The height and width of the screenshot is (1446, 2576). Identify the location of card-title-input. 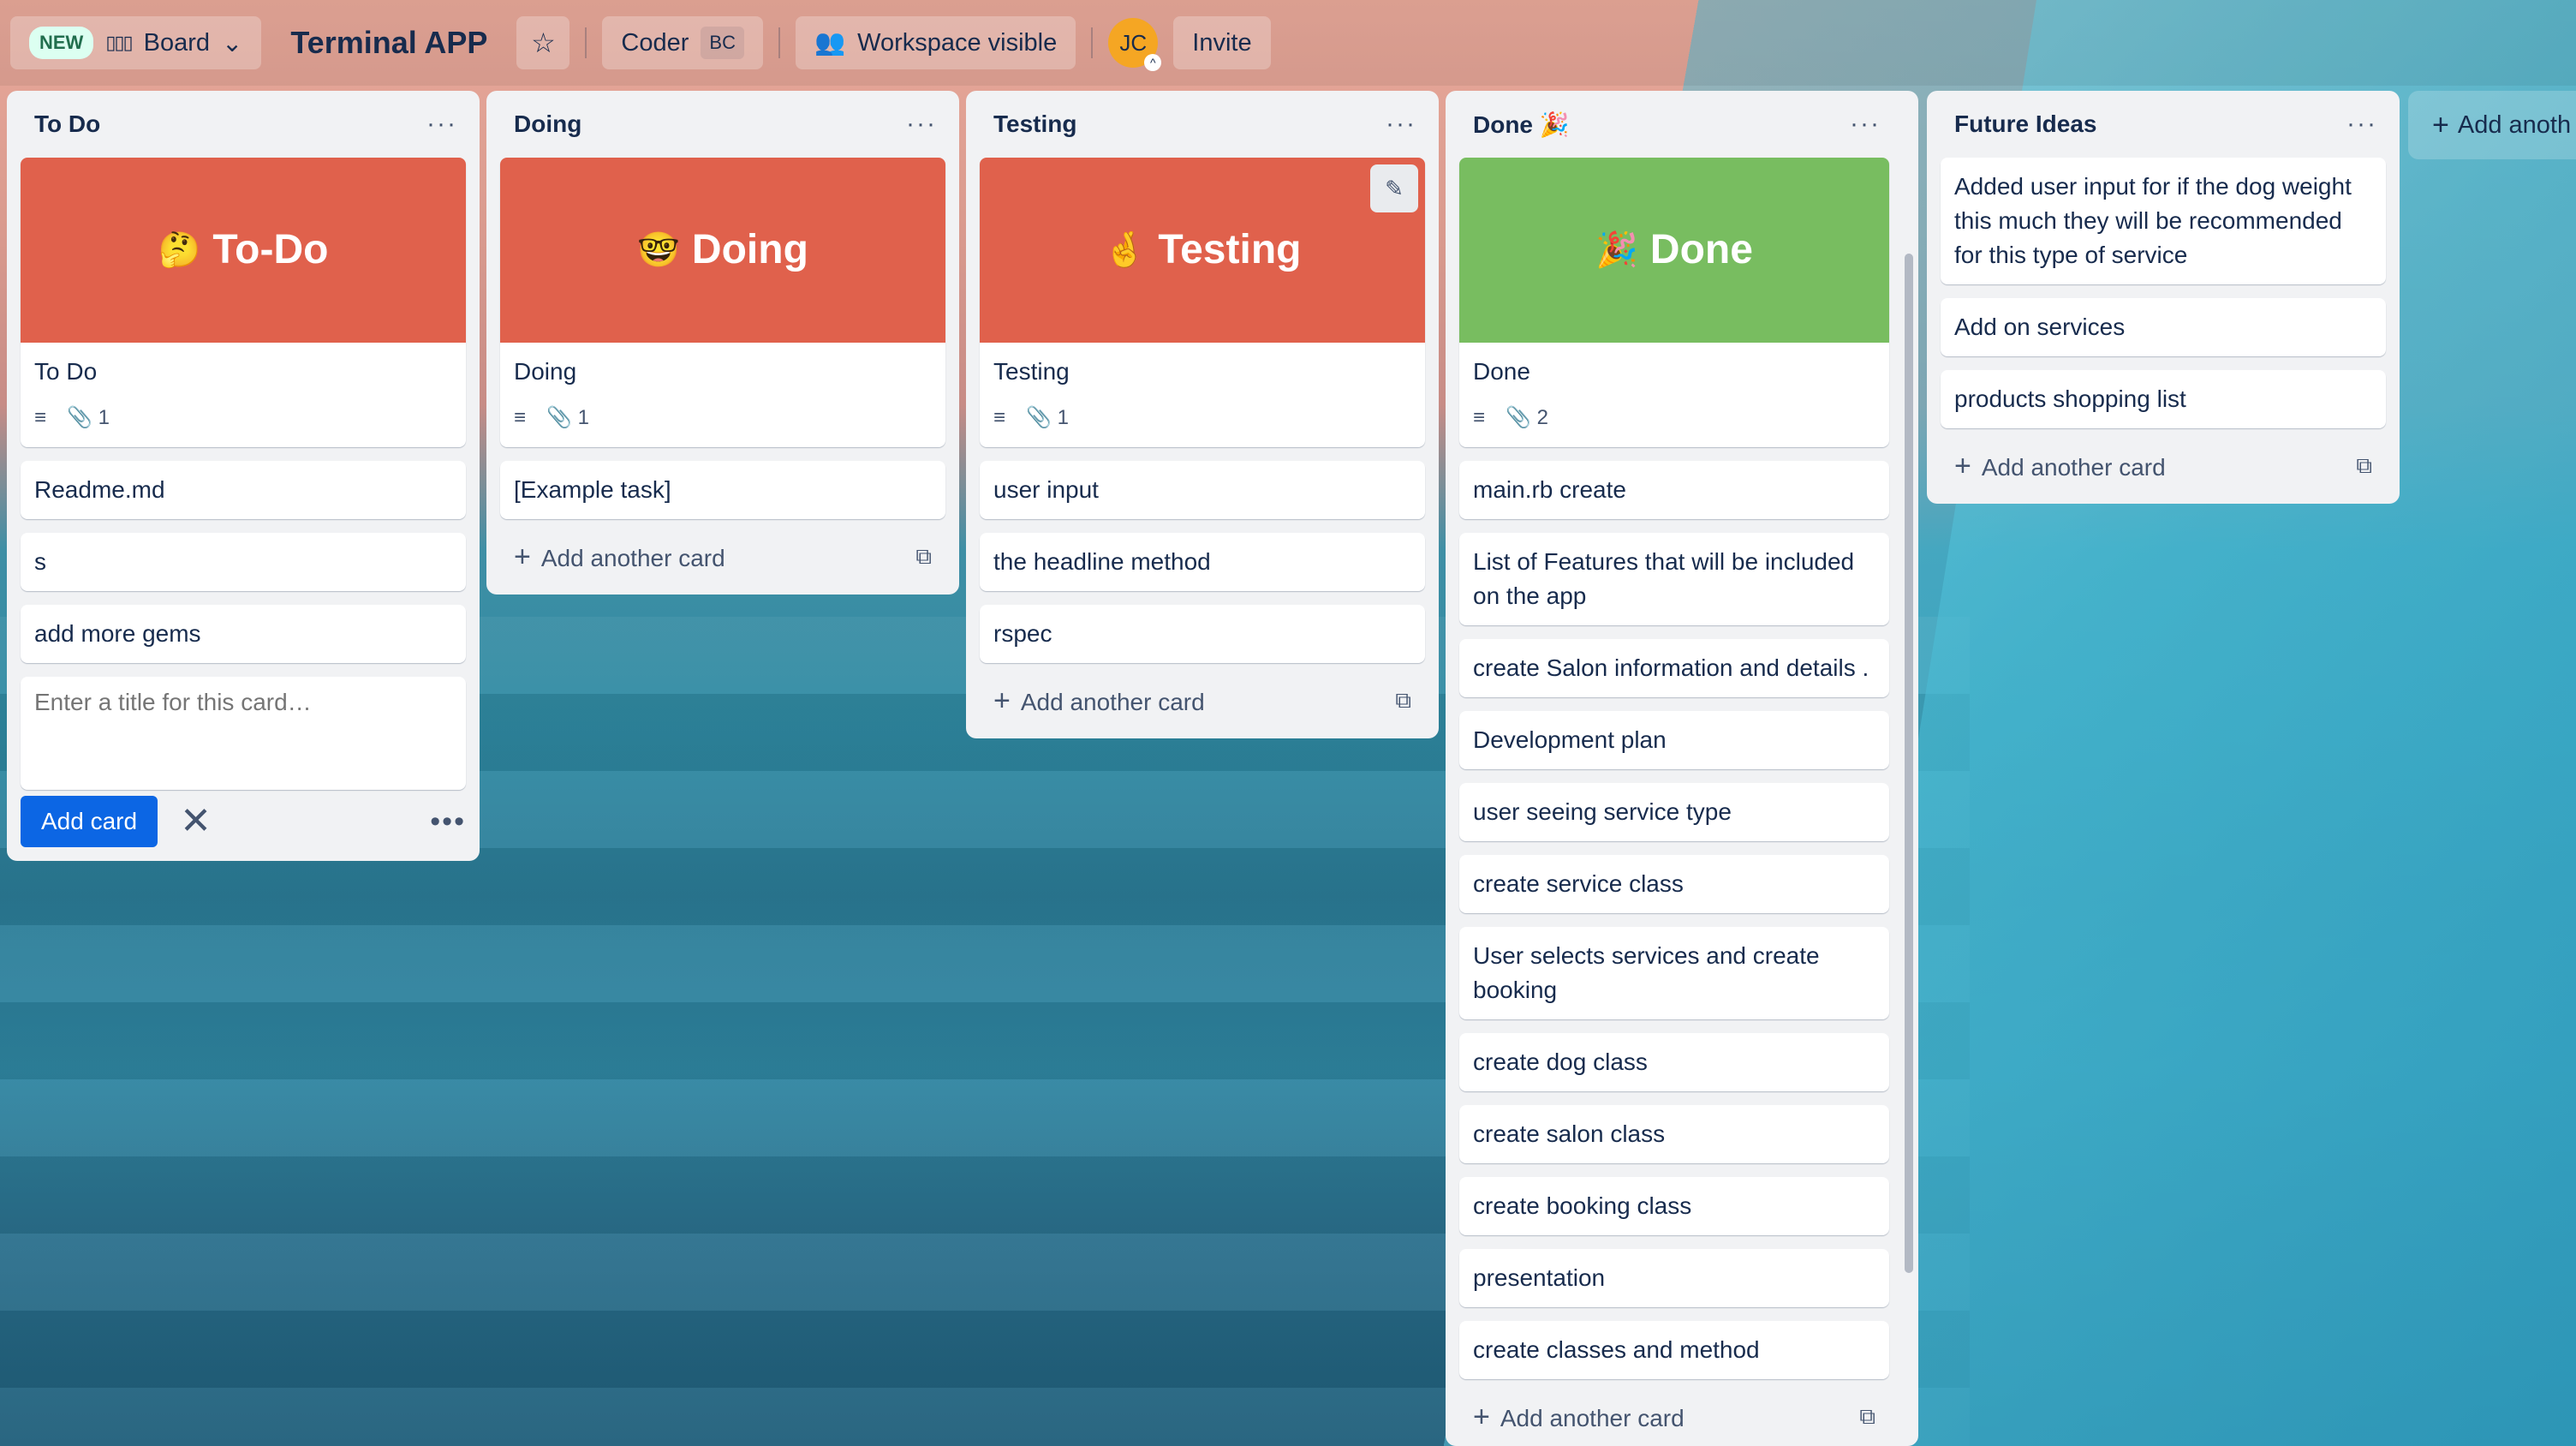
(244, 734).